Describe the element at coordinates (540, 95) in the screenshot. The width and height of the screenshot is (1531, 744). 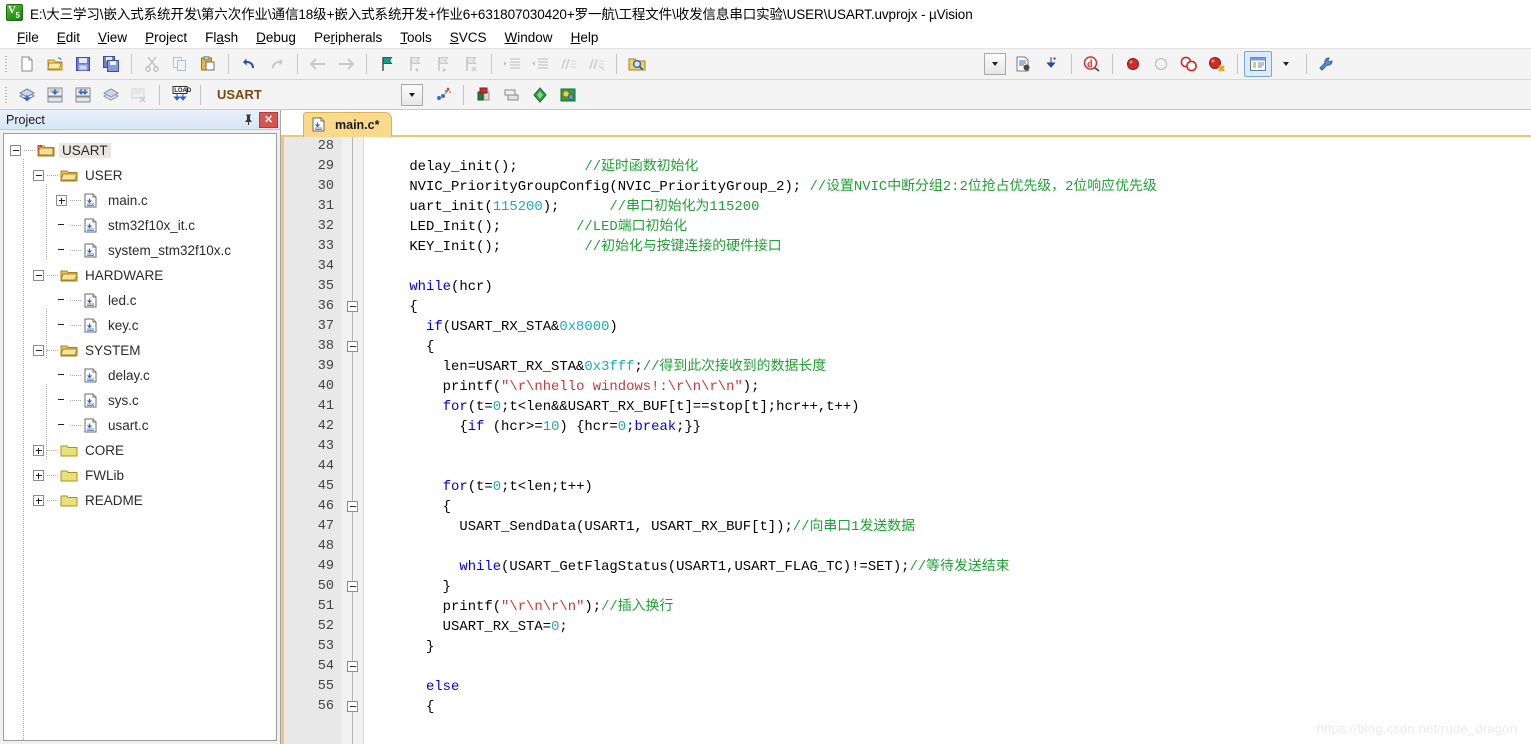
I see `pack-installer-icon` at that location.